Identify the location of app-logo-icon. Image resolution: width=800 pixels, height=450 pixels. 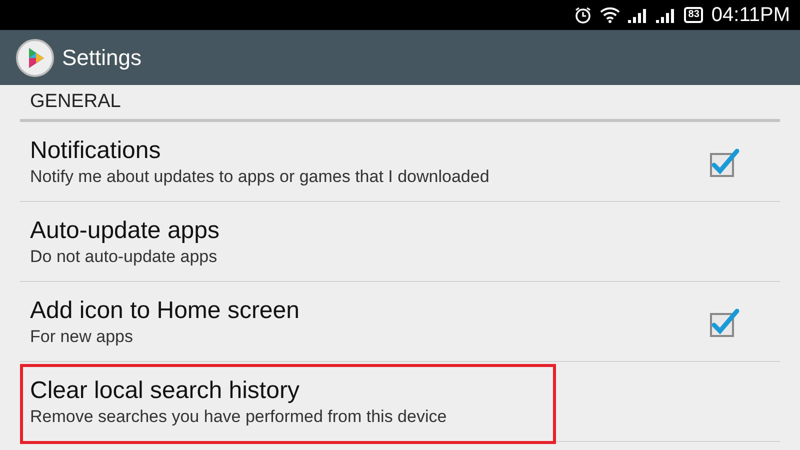
(35, 57).